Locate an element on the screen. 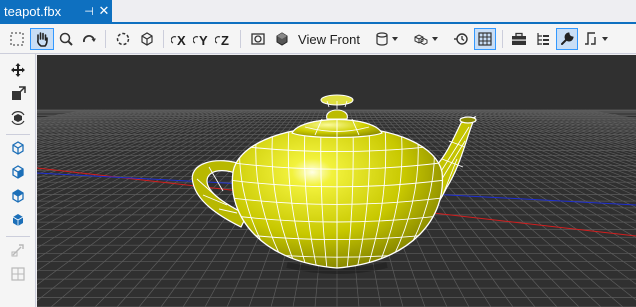 This screenshot has width=636, height=307. toolbox-icon is located at coordinates (519, 38).